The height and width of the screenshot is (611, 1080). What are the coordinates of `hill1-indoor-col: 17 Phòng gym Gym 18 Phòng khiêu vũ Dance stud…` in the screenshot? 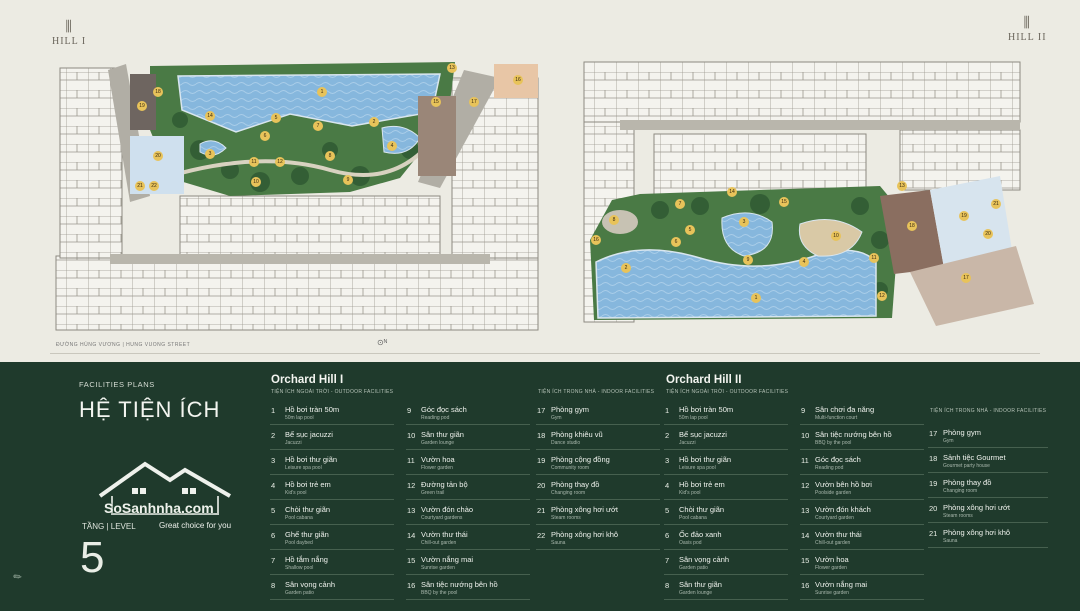 It's located at (598, 475).